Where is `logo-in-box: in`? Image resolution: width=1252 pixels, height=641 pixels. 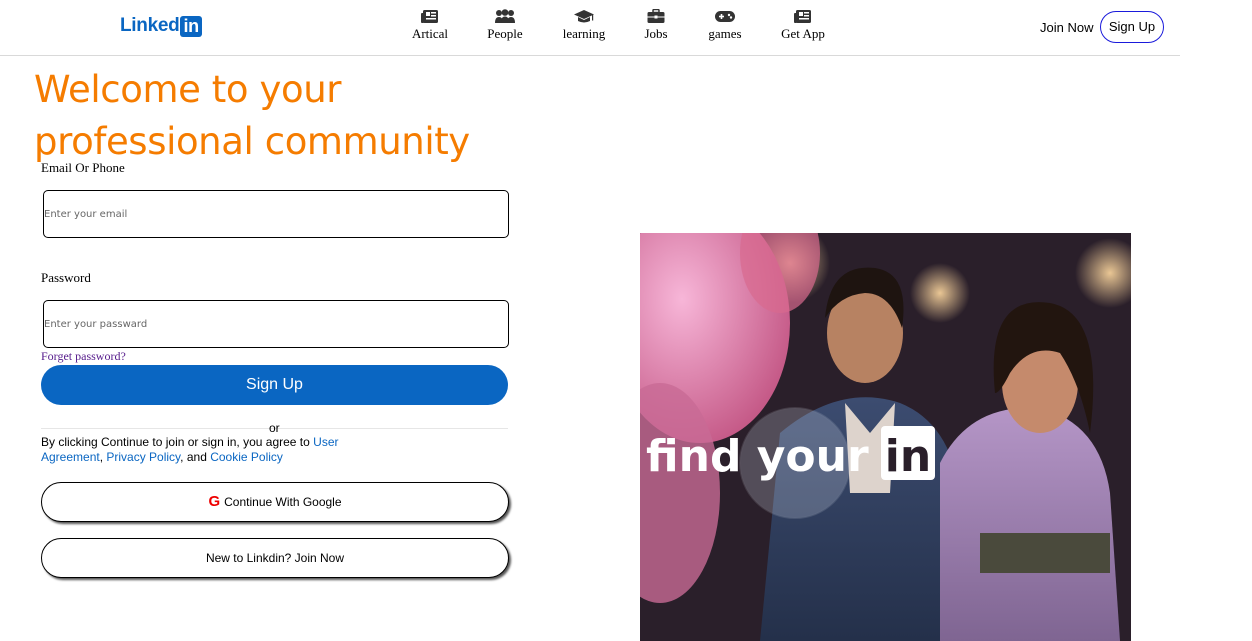 logo-in-box: in is located at coordinates (191, 26).